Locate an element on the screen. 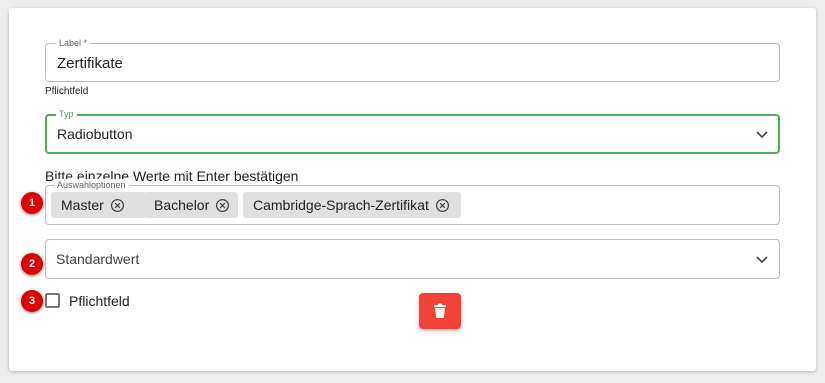  label-field: Label * Zertifikate is located at coordinates (412, 59).